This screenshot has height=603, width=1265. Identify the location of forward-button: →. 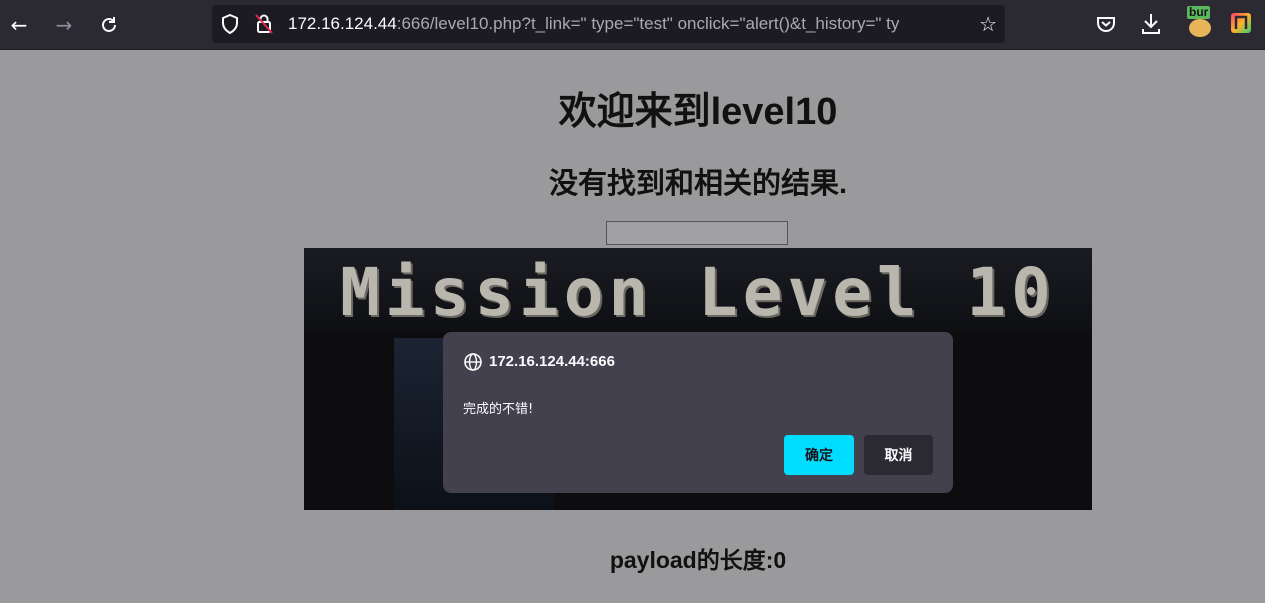
(64, 25).